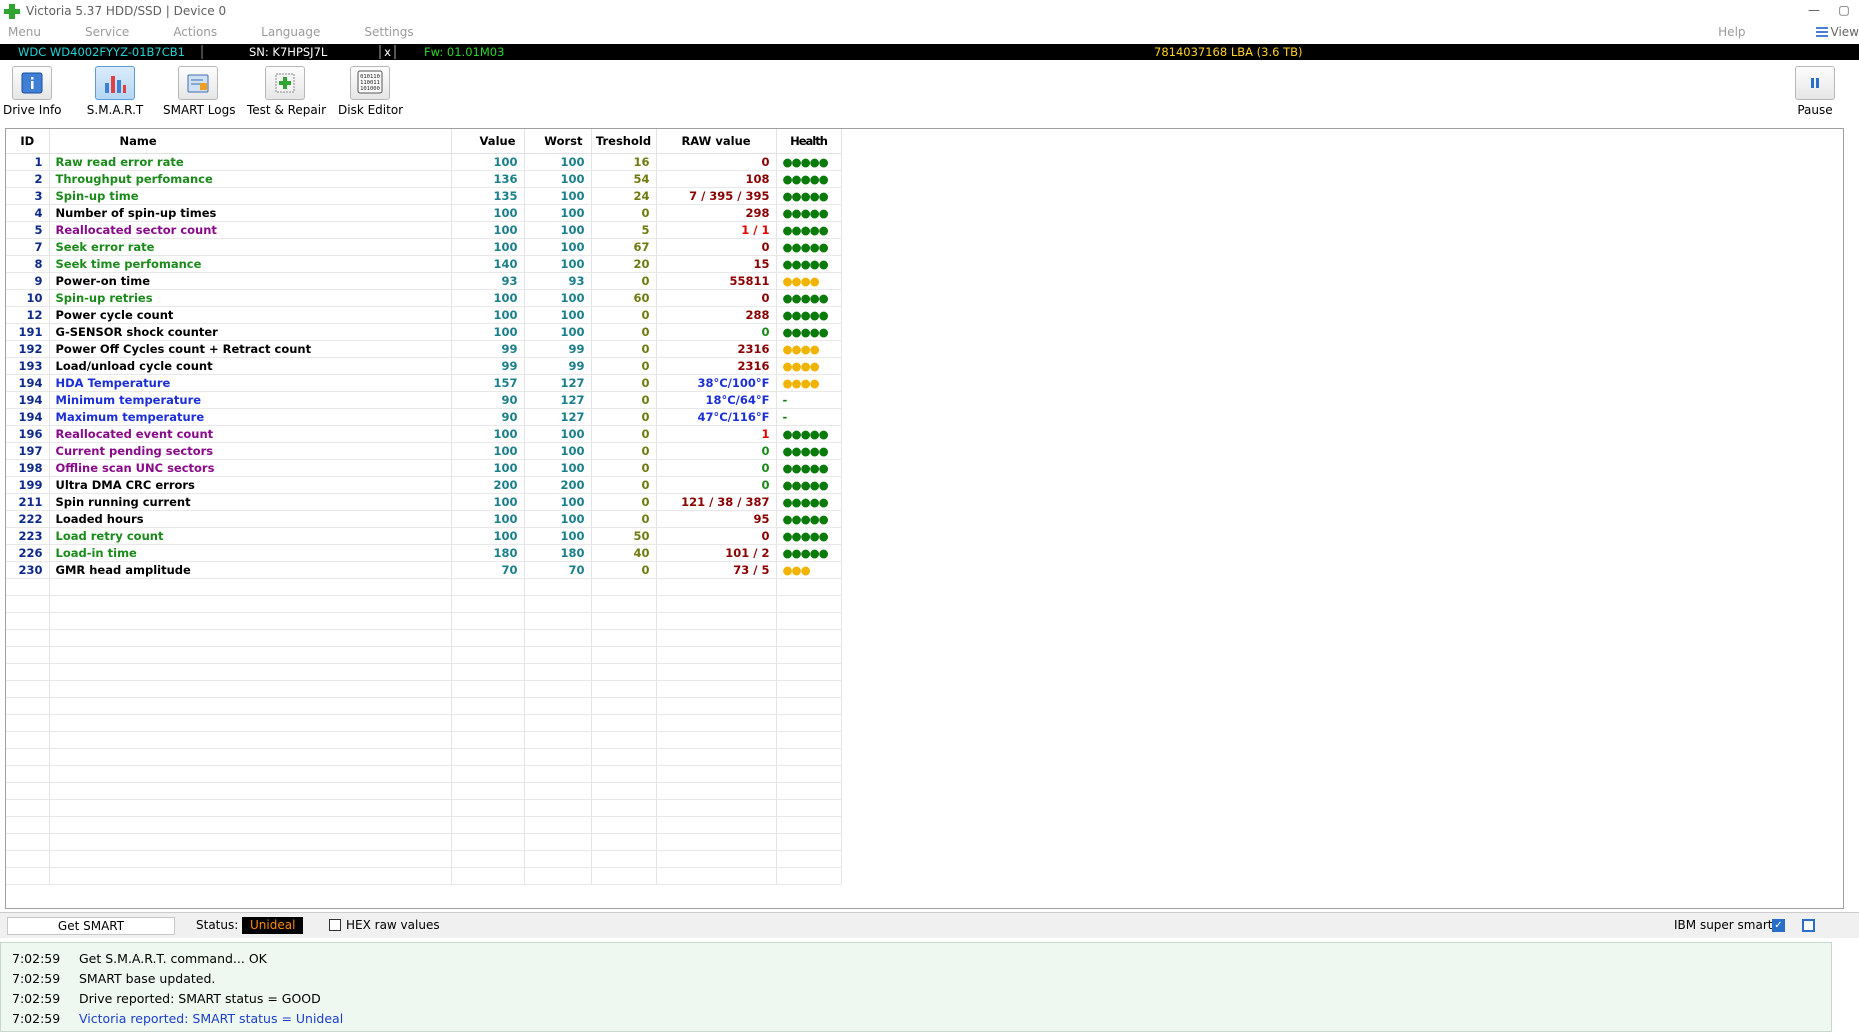 Image resolution: width=1859 pixels, height=1036 pixels. I want to click on table-row: 230 GMR head amplitude 70 70 0 73 / 5 ●●●, so click(424, 570).